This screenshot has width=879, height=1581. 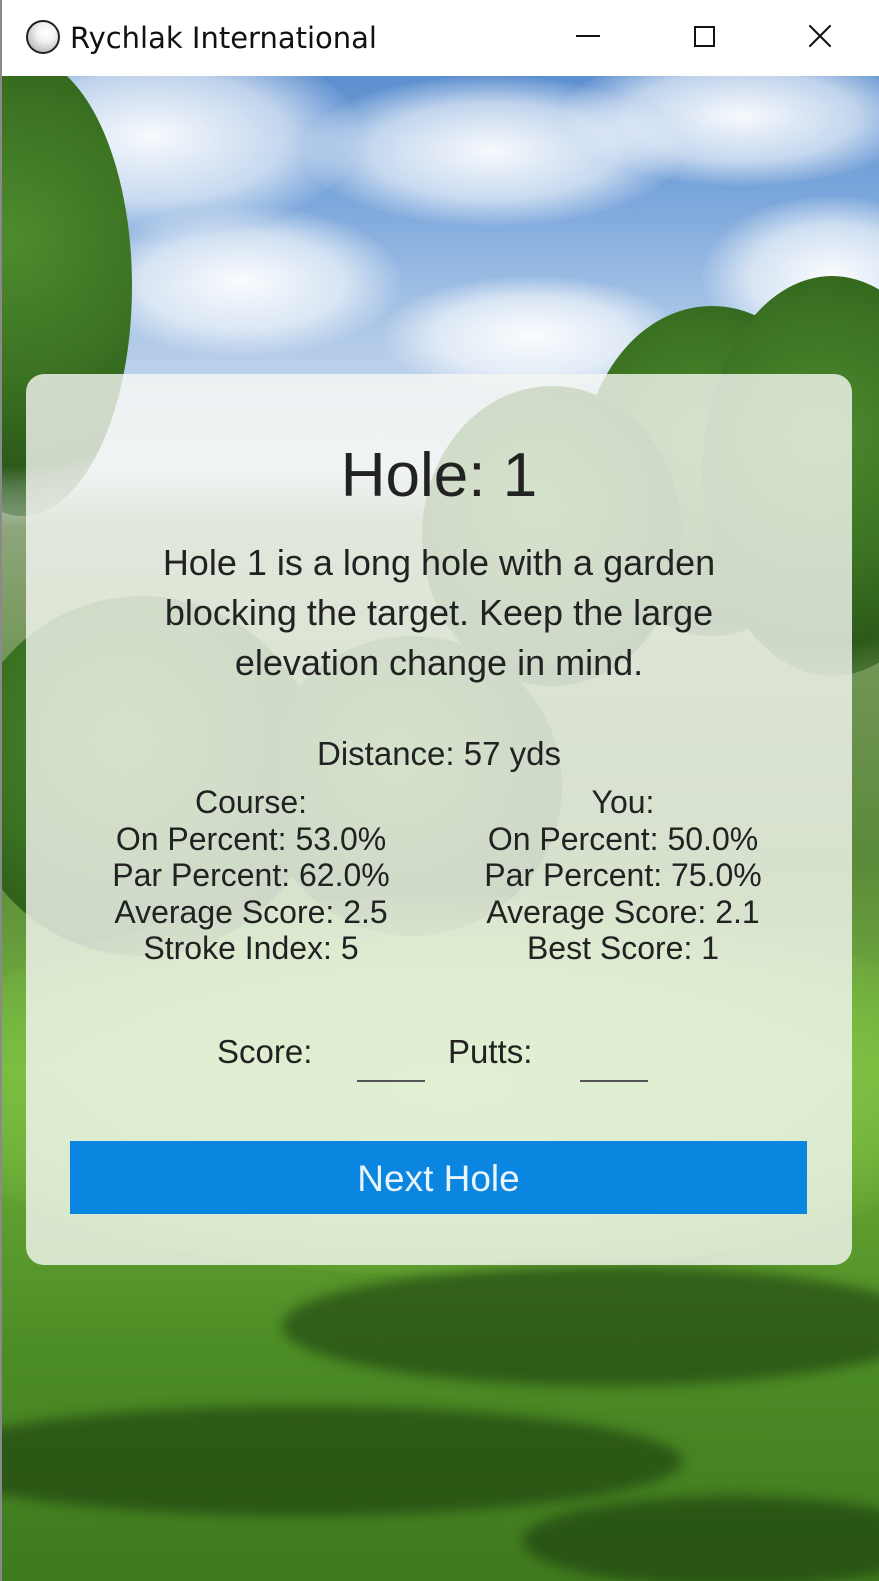 I want to click on minimize-icon, so click(x=588, y=36).